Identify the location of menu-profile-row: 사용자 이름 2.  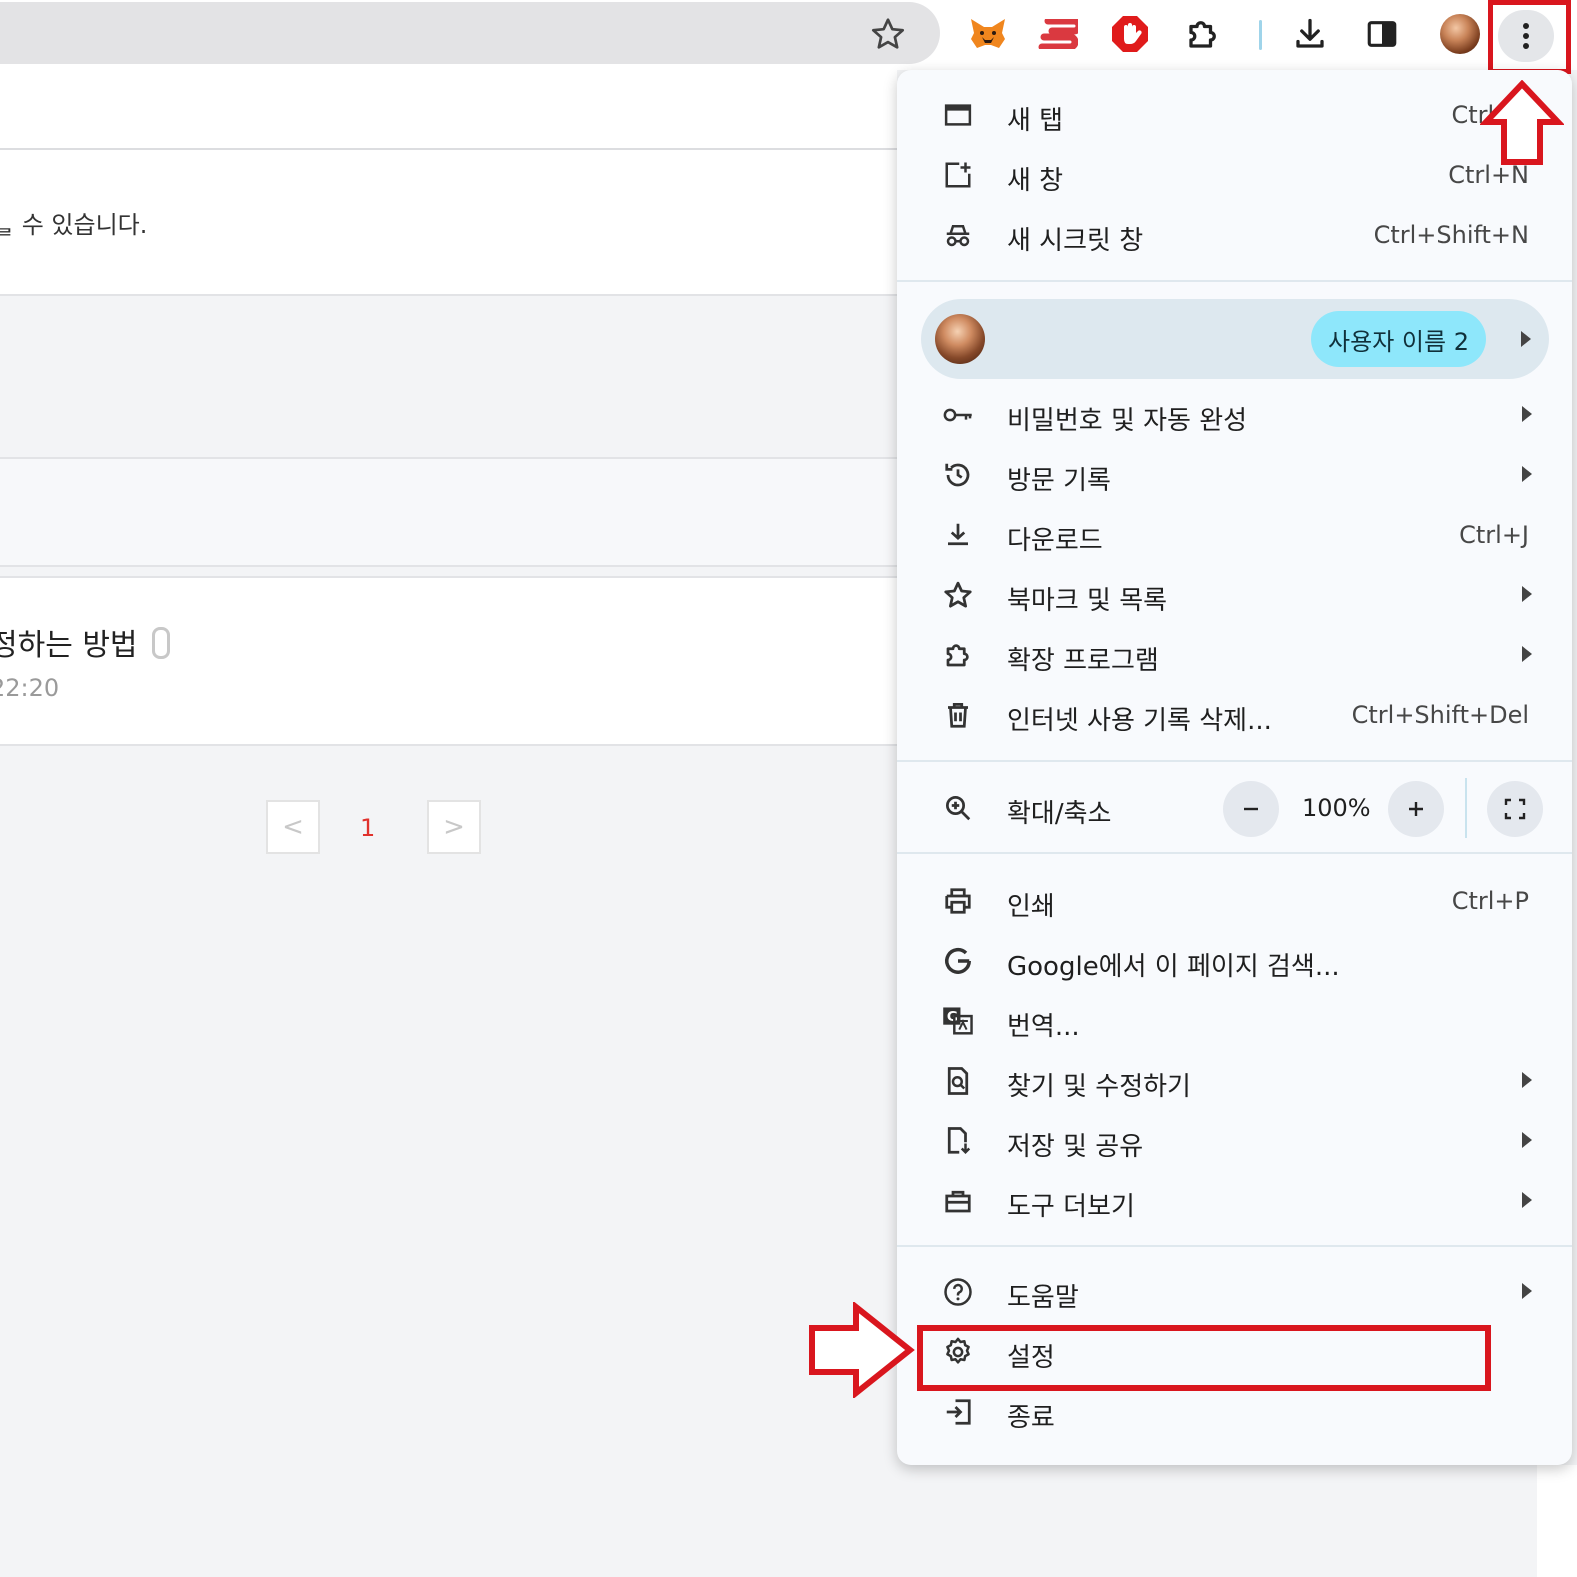
(1235, 339).